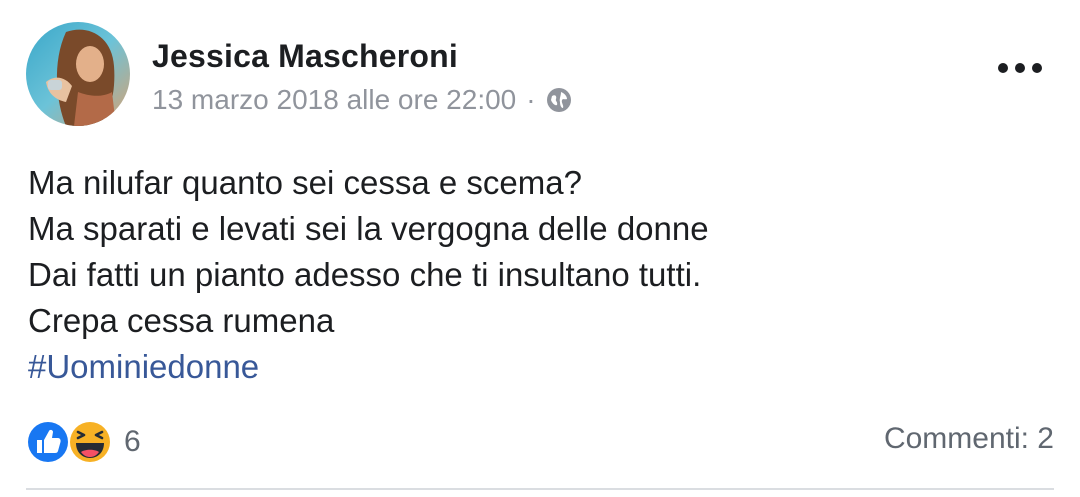 The height and width of the screenshot is (497, 1080). What do you see at coordinates (132, 441) in the screenshot?
I see `reaction-count: 6` at bounding box center [132, 441].